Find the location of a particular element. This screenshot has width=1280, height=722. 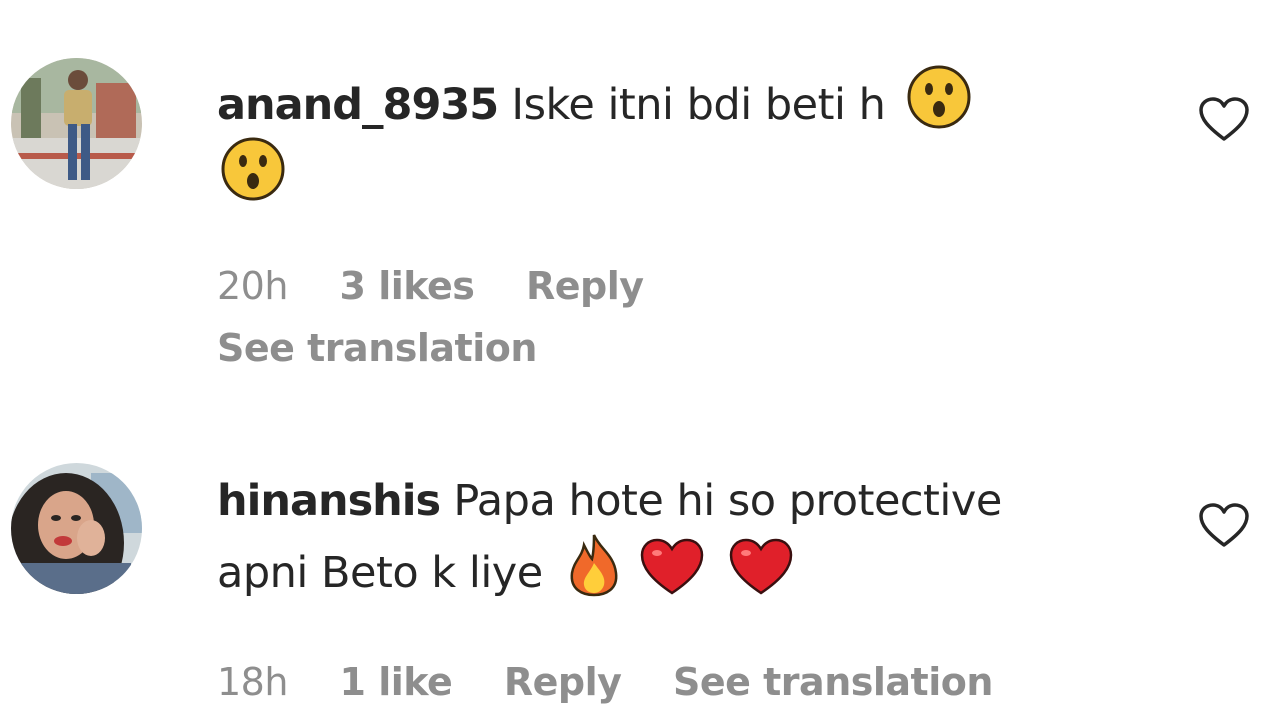

comment-text-line-1: anand_8935 Iske itni bdi beti h is located at coordinates (697, 101).